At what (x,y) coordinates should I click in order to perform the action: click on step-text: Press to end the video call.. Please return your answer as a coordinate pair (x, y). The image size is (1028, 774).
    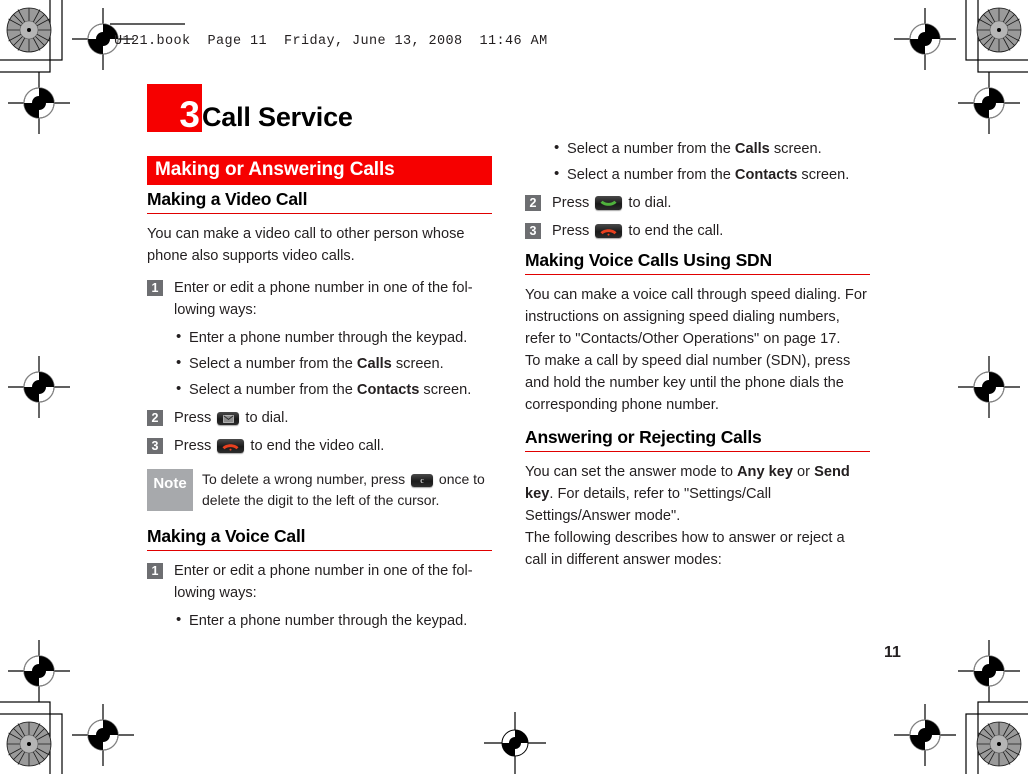
    Looking at the image, I should click on (333, 446).